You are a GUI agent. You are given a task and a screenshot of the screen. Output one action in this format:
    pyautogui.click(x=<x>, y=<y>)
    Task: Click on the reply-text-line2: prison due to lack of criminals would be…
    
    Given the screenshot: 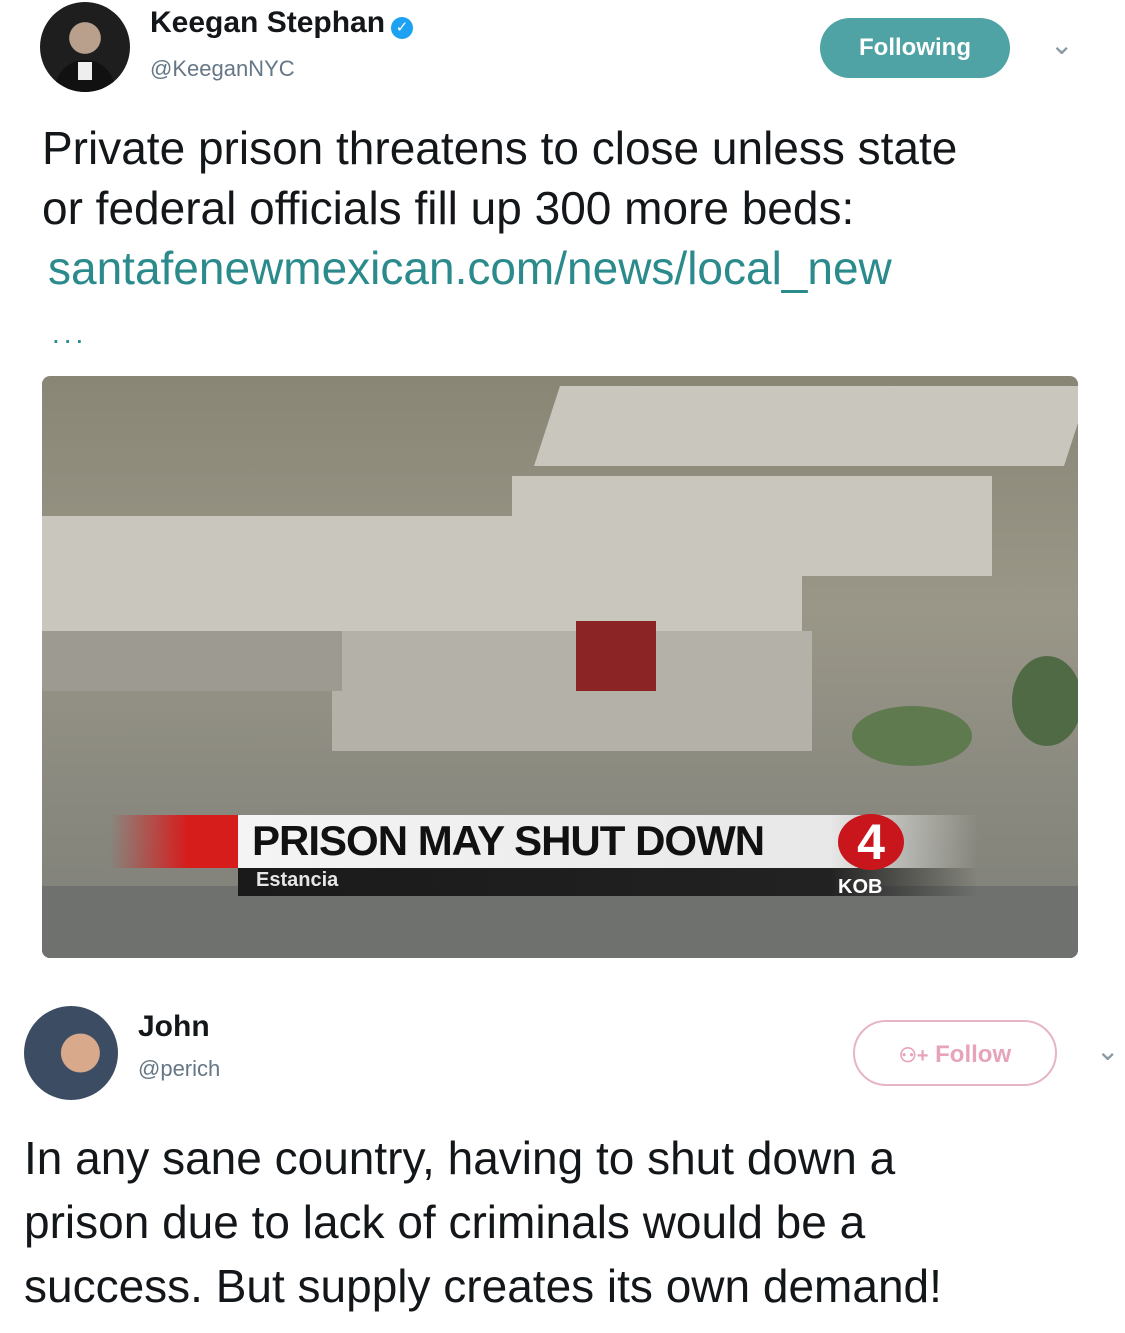 What is the action you would take?
    pyautogui.click(x=445, y=1222)
    